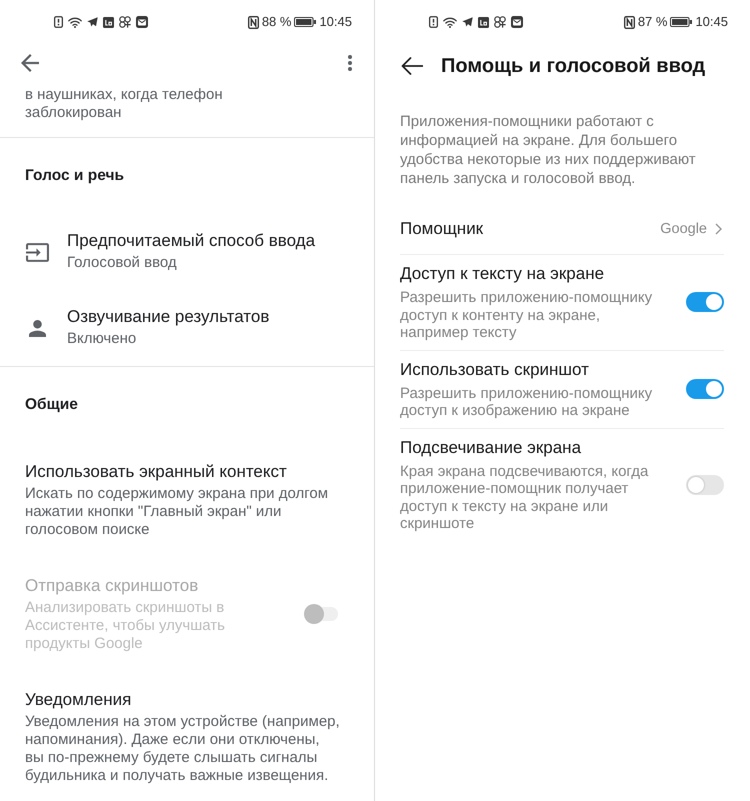 This screenshot has height=801, width=750. Describe the element at coordinates (125, 626) in the screenshot. I see `setting-description: Анализировать скриншоты в Ассистенте, чтобы улучшать продукты Google` at that location.